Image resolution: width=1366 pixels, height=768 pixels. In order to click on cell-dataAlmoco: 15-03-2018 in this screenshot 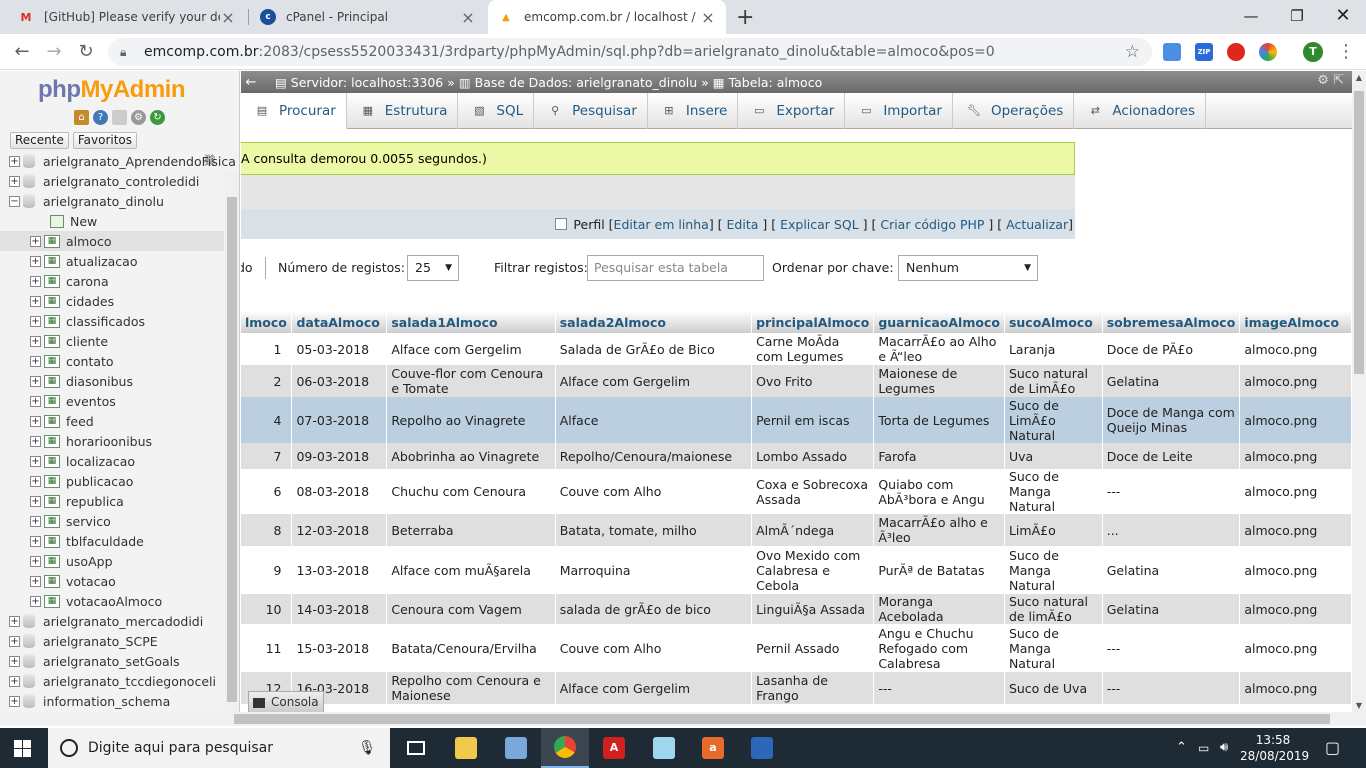, I will do `click(339, 648)`.